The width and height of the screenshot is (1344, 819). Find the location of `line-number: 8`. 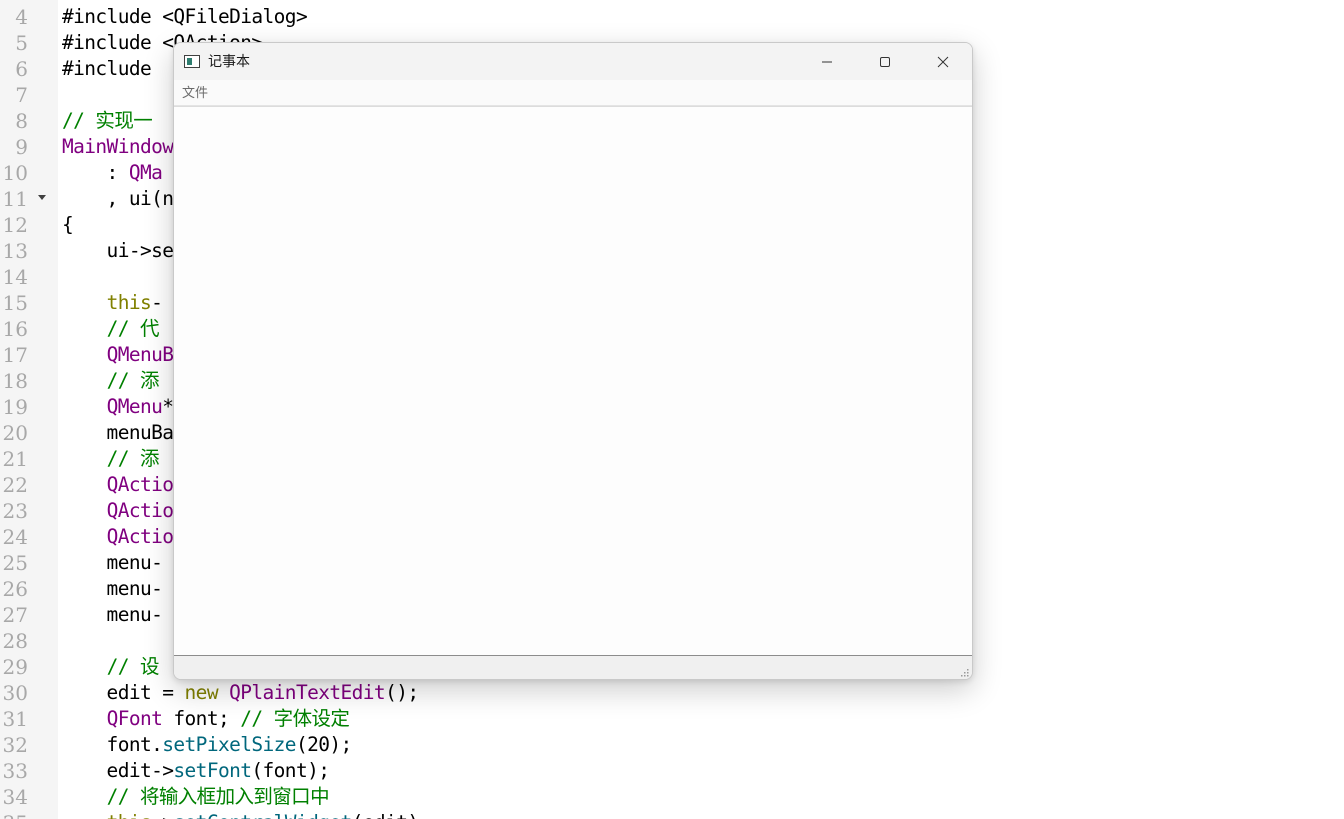

line-number: 8 is located at coordinates (21, 121).